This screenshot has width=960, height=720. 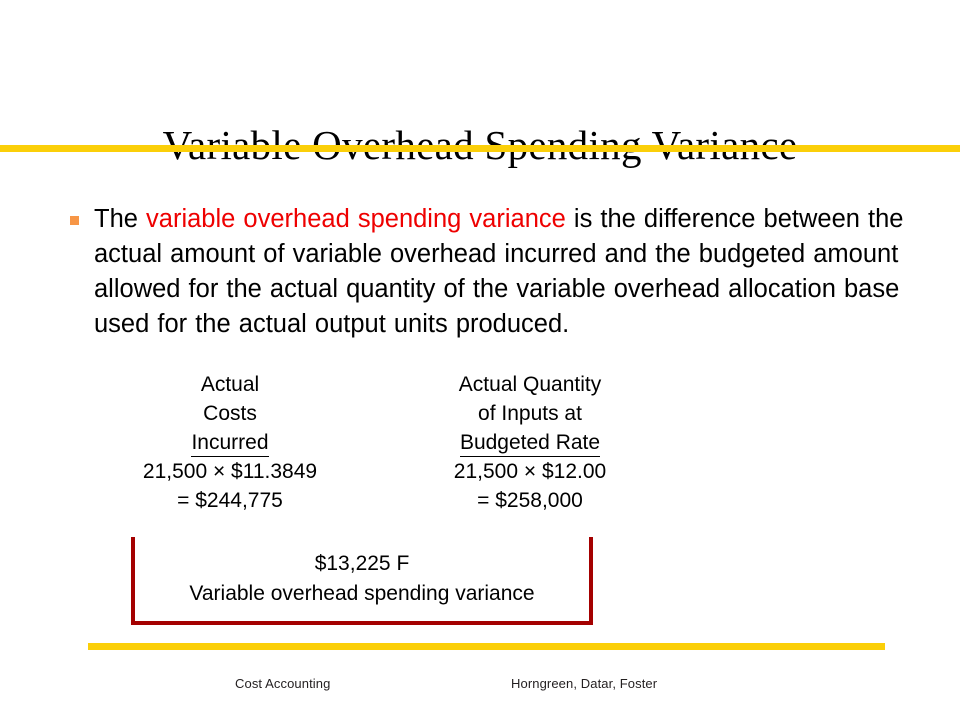 I want to click on square-bullet-icon, so click(x=74, y=220).